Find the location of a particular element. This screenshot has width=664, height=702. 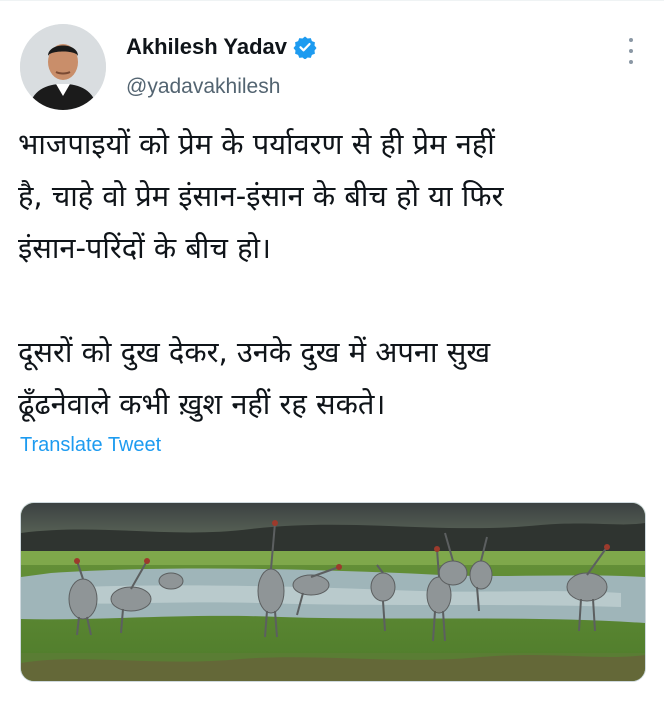

more-options-icon is located at coordinates (631, 51).